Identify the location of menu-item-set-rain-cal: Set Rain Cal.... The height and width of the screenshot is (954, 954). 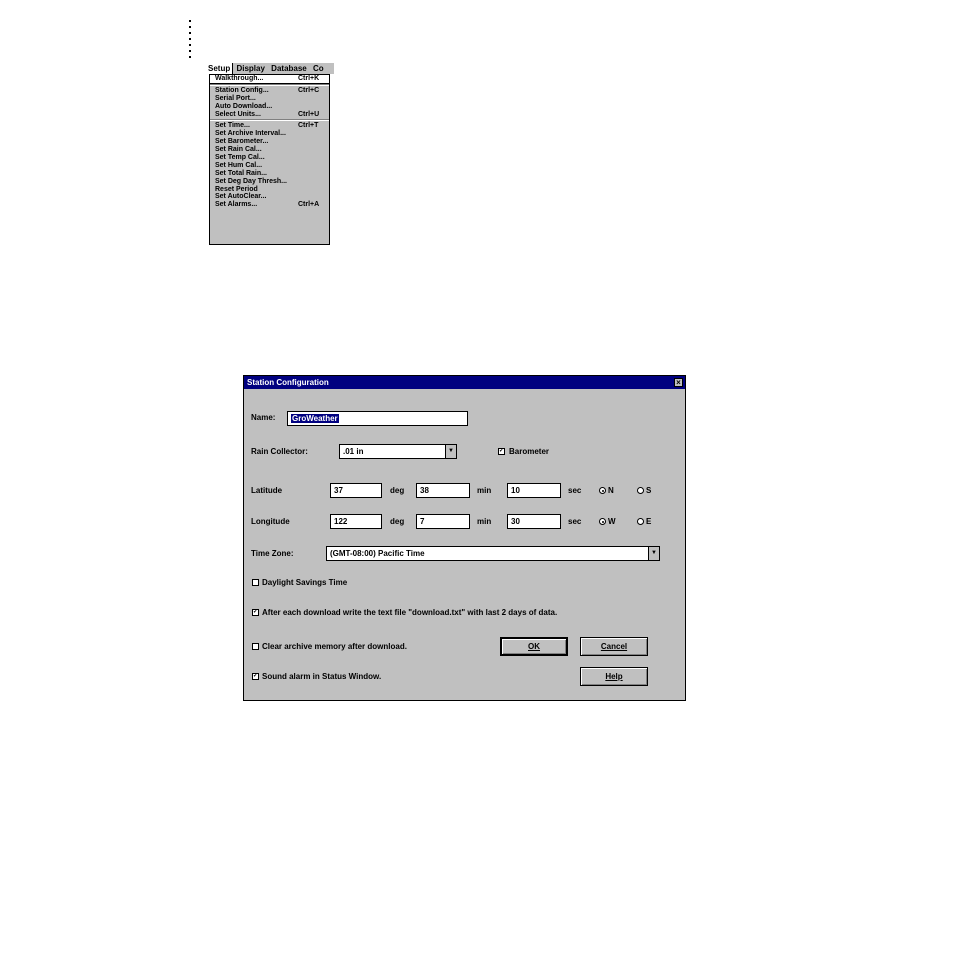
(269, 150).